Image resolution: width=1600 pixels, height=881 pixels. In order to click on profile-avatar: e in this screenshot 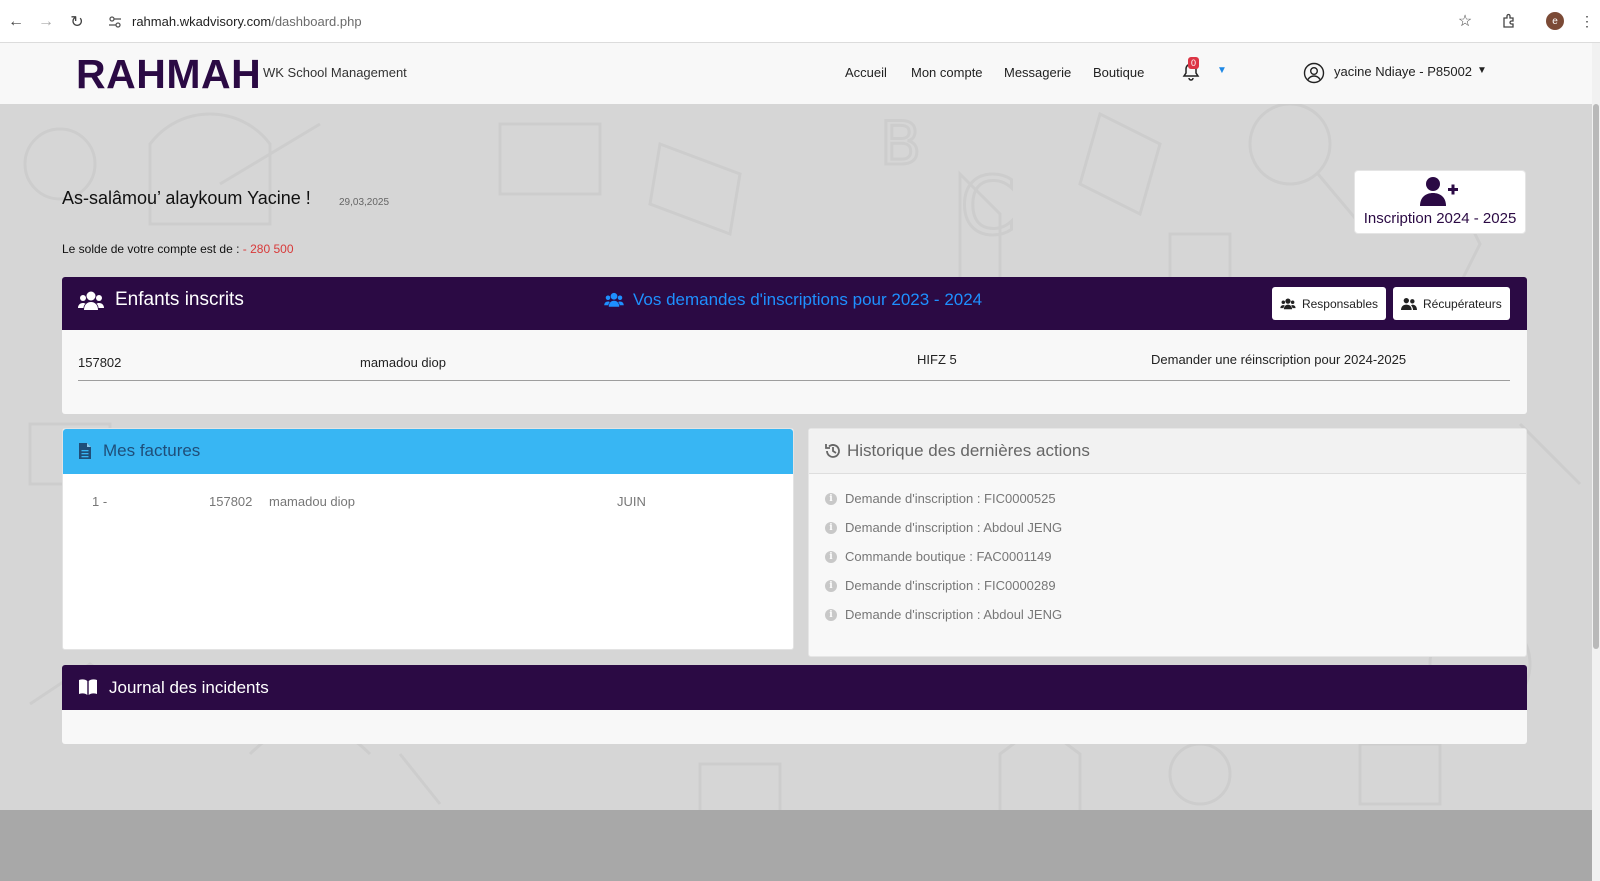, I will do `click(1555, 21)`.